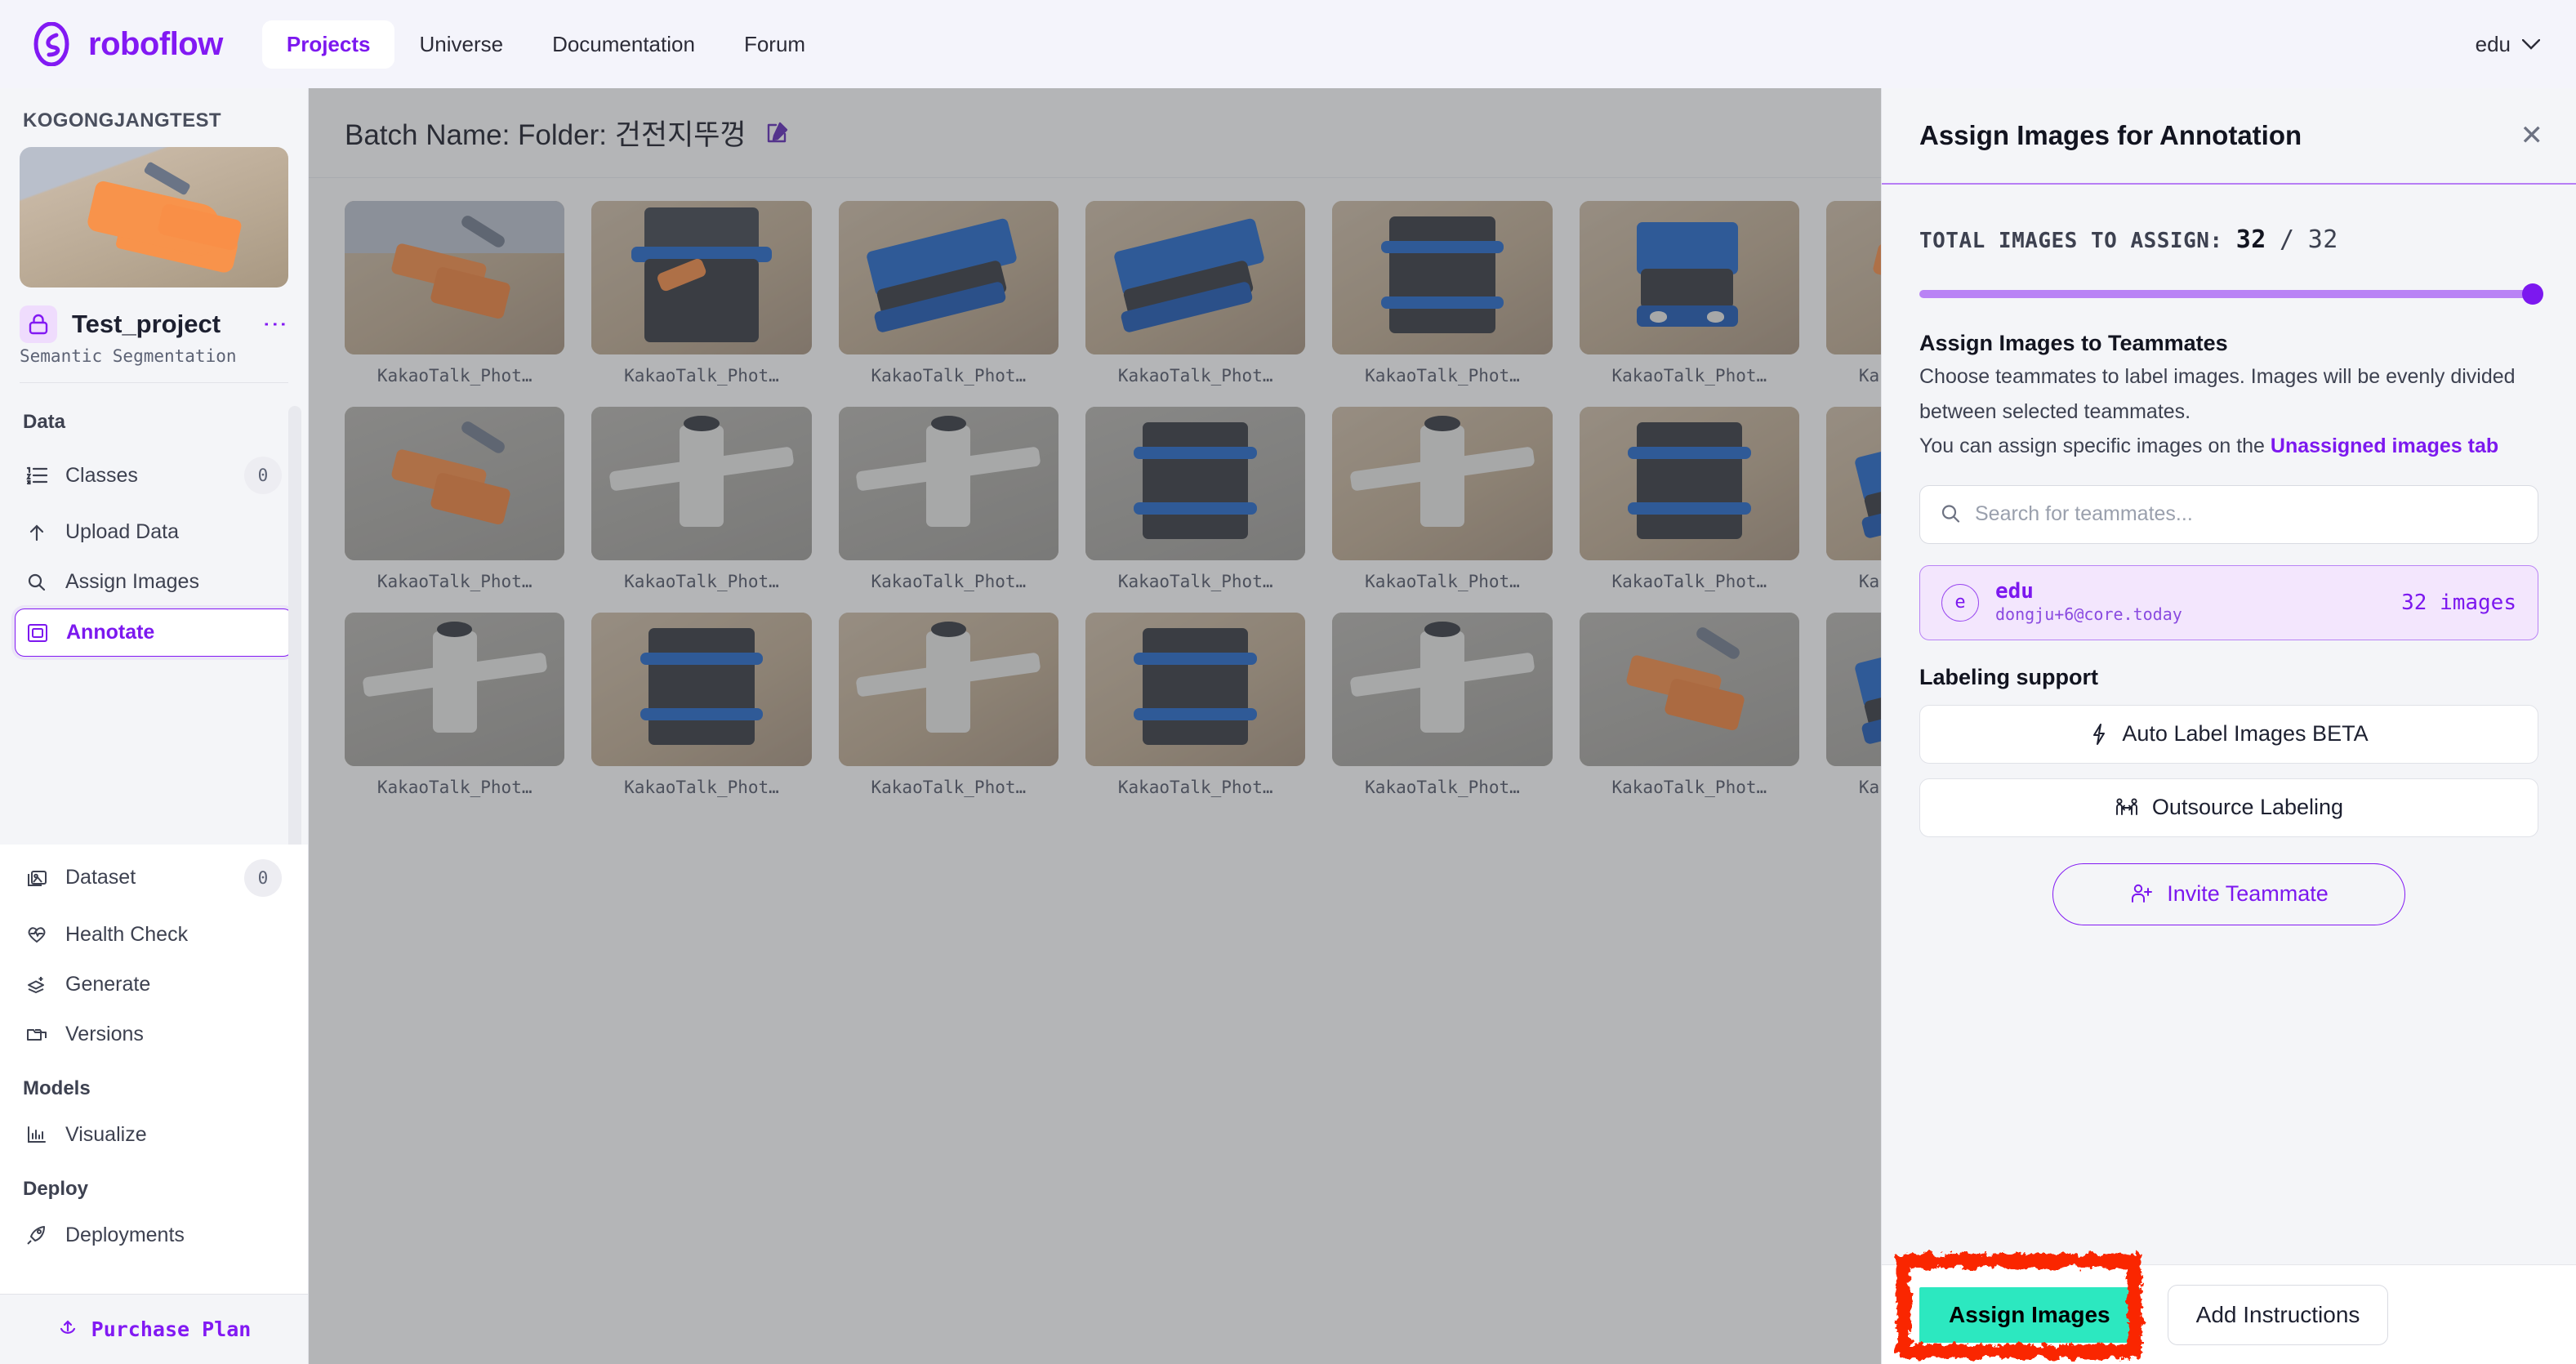  Describe the element at coordinates (154, 985) in the screenshot. I see `sidebar-item-generate: Generate` at that location.